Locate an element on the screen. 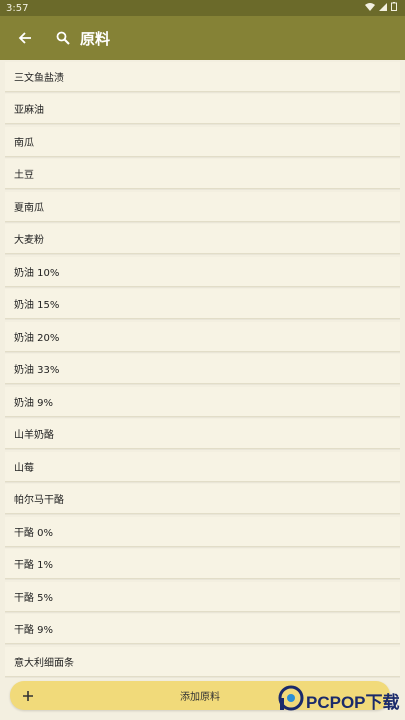 This screenshot has height=720, width=405. list-item: 干酪 1% is located at coordinates (202, 564).